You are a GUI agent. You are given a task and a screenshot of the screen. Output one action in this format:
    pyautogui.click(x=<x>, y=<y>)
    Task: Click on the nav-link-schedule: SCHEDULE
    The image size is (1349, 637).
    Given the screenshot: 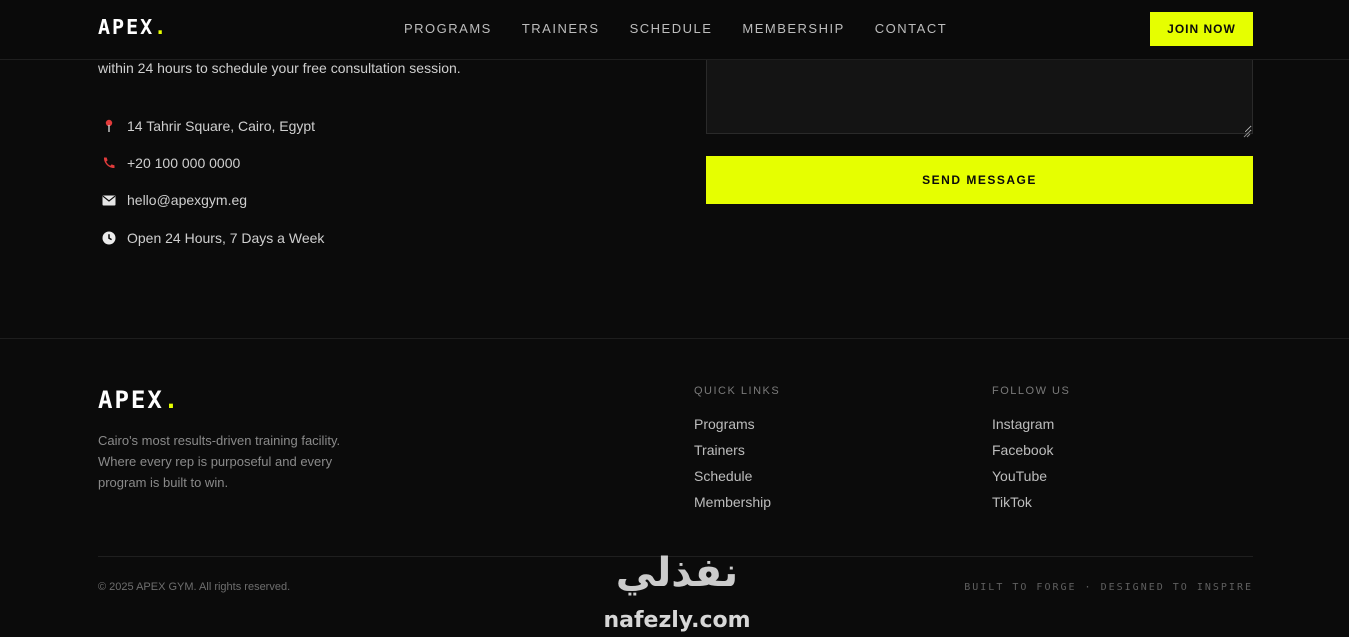 What is the action you would take?
    pyautogui.click(x=671, y=28)
    